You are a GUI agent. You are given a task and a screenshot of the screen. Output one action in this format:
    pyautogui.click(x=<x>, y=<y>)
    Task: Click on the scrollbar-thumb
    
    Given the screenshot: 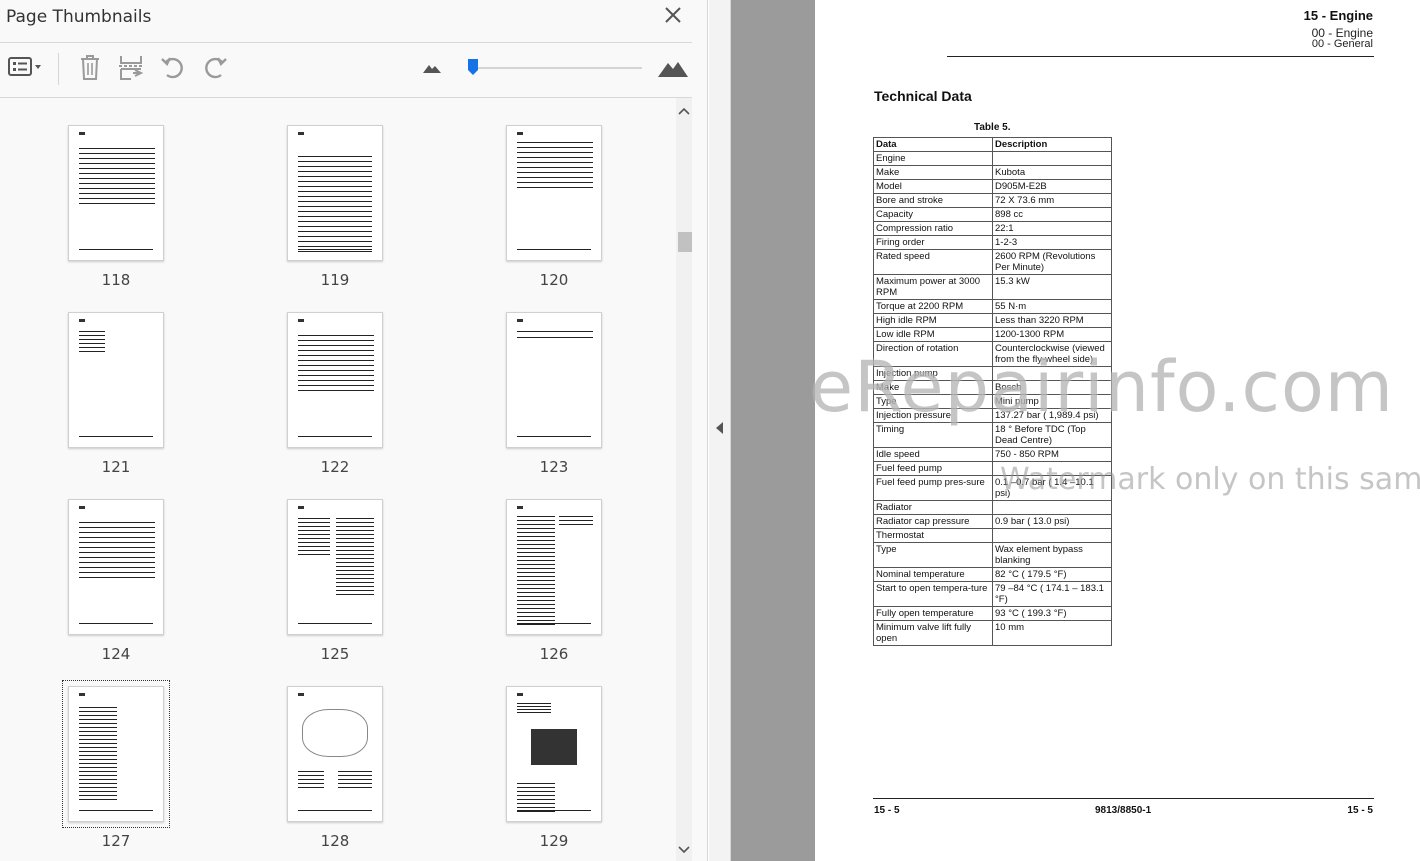 What is the action you would take?
    pyautogui.click(x=685, y=242)
    